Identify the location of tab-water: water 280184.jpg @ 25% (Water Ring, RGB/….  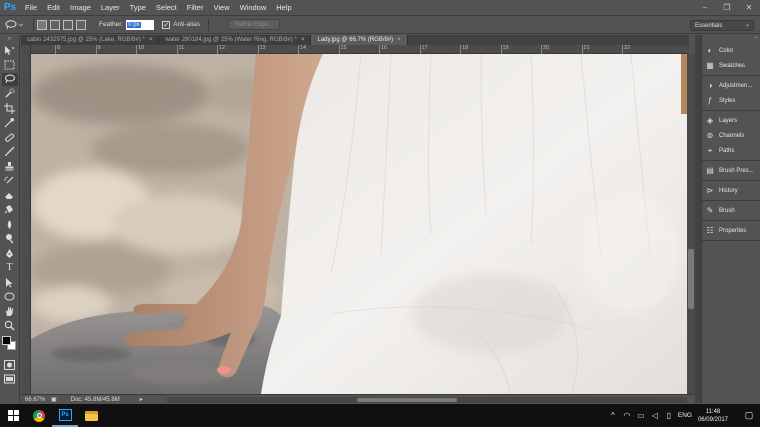
(235, 40).